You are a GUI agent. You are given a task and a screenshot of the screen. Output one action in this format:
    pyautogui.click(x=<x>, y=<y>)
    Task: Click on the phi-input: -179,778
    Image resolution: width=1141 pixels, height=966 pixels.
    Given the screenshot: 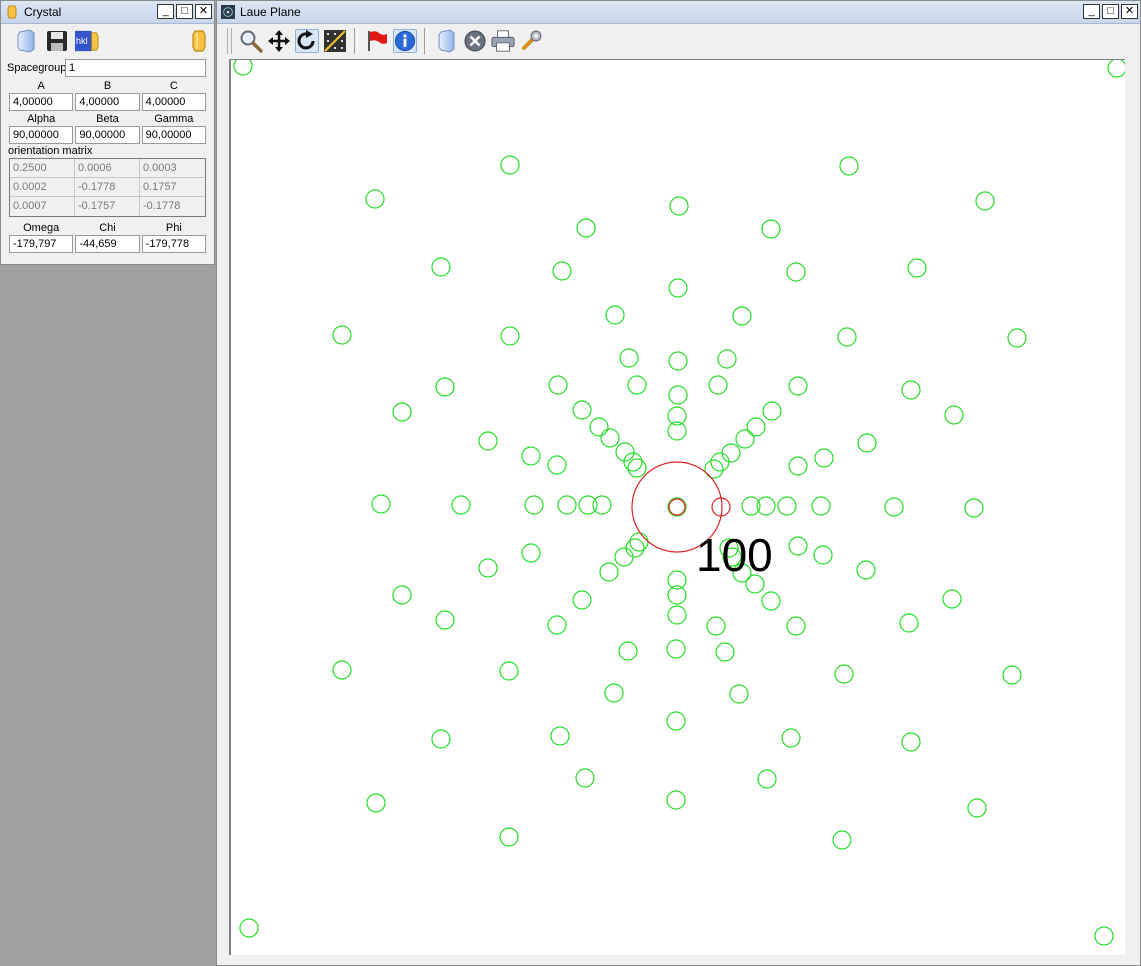 What is the action you would take?
    pyautogui.click(x=173, y=244)
    